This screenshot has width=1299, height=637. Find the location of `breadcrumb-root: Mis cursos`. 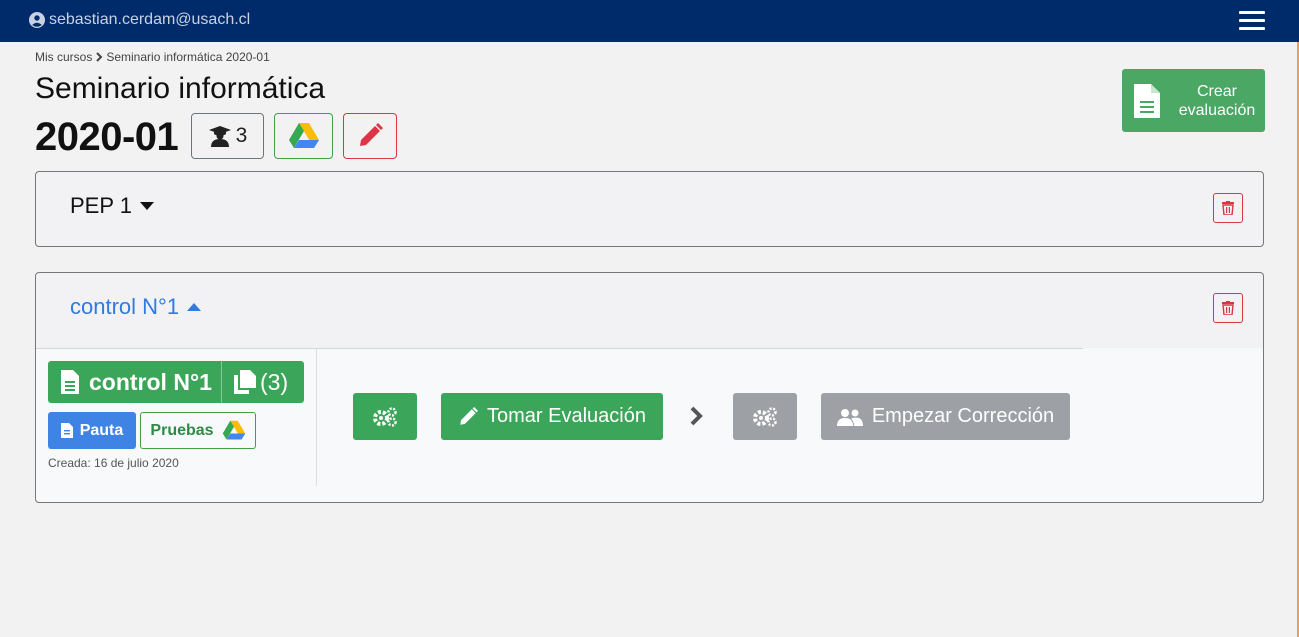

breadcrumb-root: Mis cursos is located at coordinates (63, 57).